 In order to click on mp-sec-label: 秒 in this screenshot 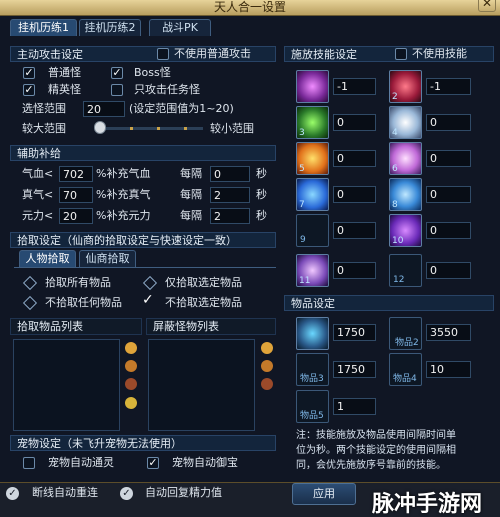, I will do `click(261, 194)`.